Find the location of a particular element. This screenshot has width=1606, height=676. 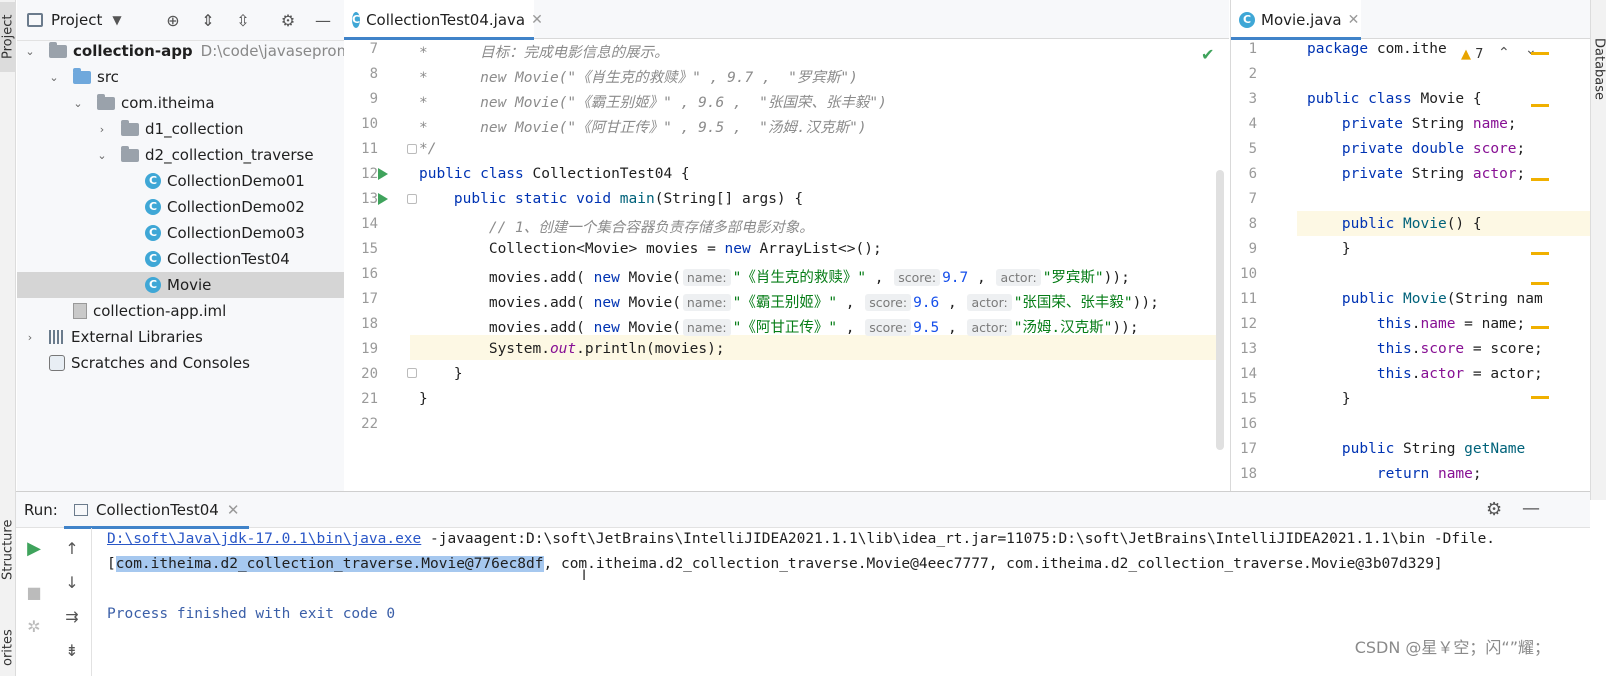

tree-item-collectiondemo02: C CollectionDemo02 is located at coordinates (183, 207).